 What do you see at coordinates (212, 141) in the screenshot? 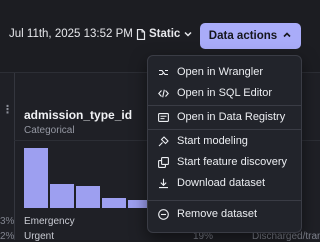
I see `menu-item-label: Start modeling` at bounding box center [212, 141].